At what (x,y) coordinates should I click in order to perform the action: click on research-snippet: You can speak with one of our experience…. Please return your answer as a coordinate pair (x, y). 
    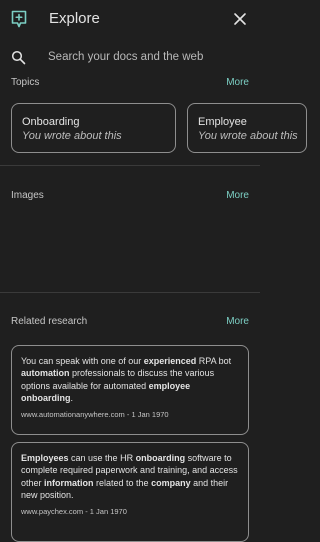
    Looking at the image, I should click on (130, 380).